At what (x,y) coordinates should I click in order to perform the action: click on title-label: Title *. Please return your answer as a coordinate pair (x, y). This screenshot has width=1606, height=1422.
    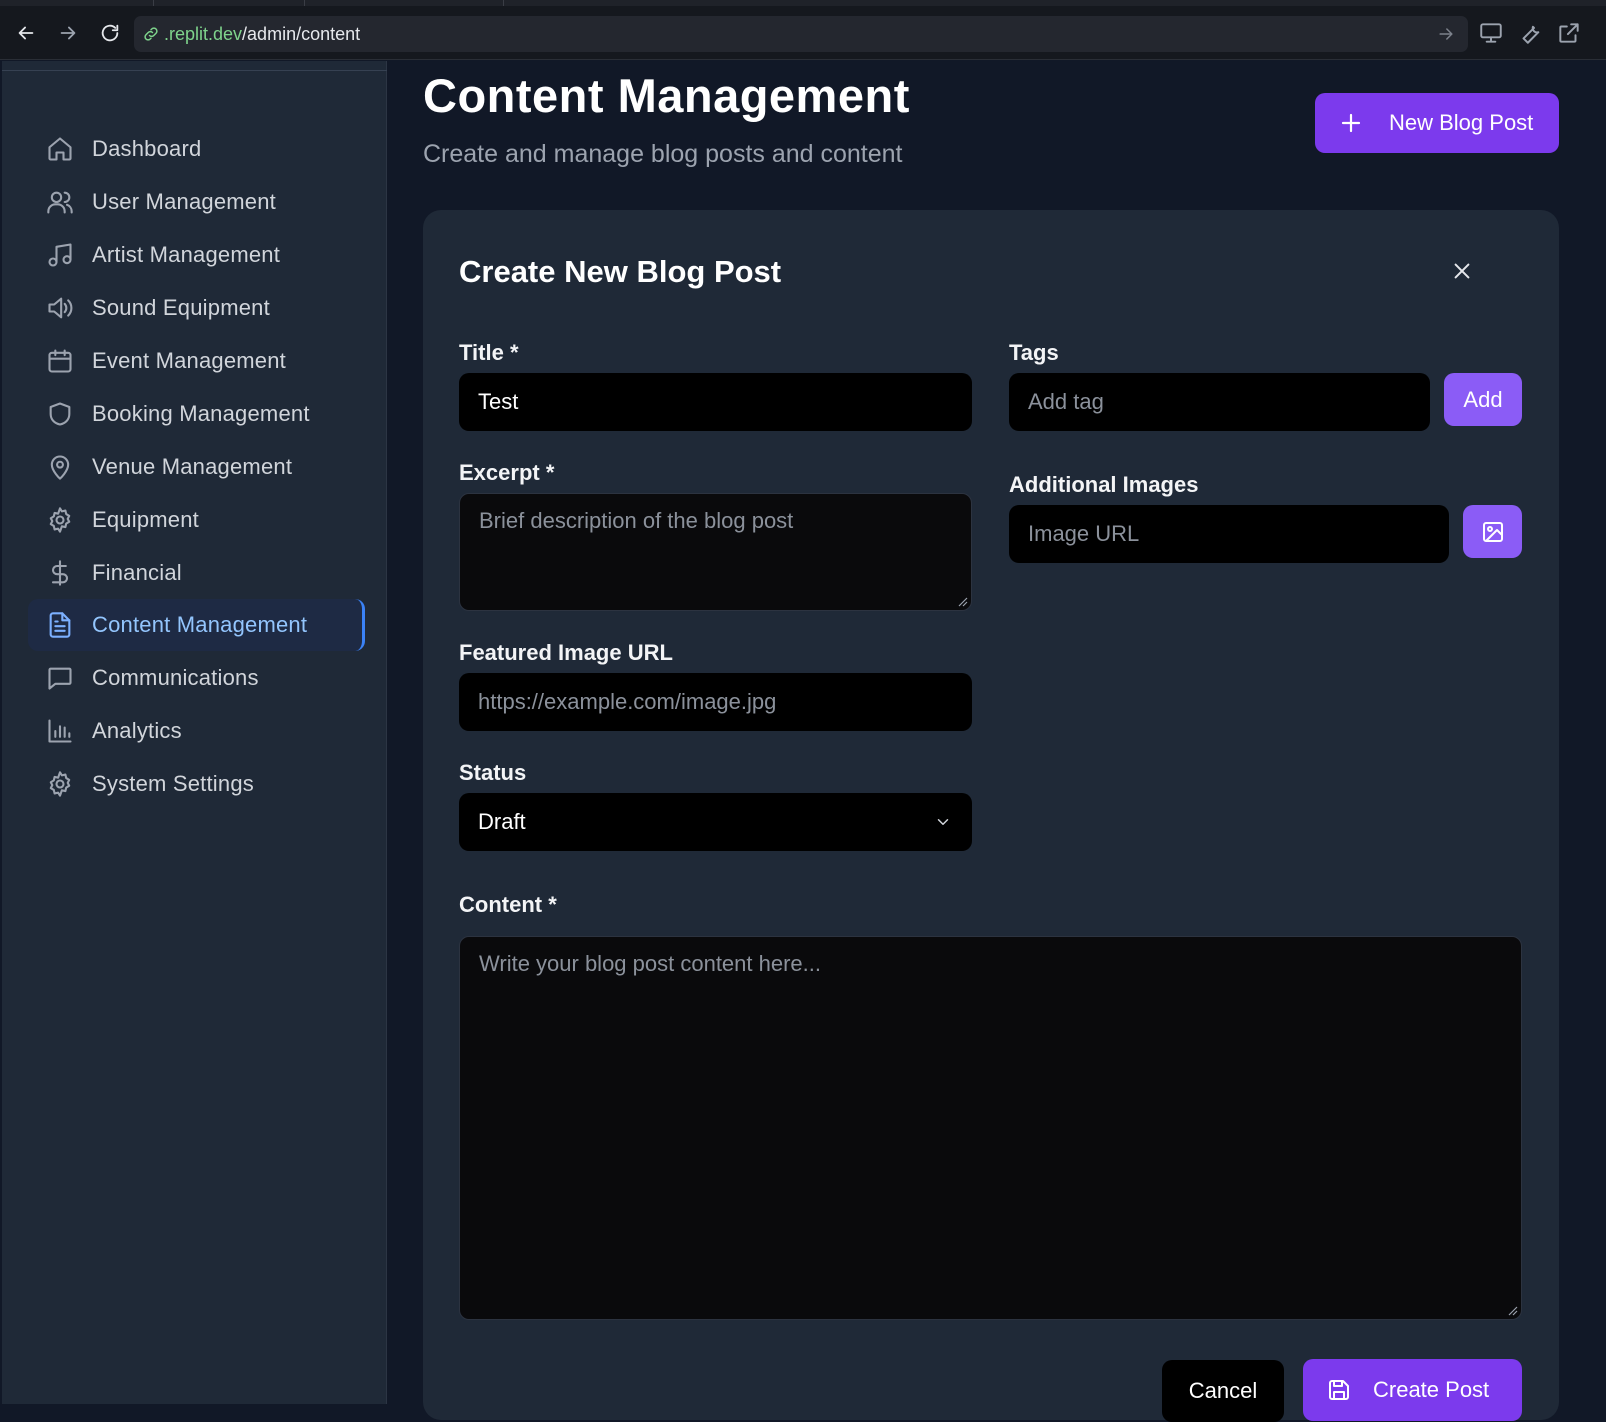
    Looking at the image, I should click on (489, 352).